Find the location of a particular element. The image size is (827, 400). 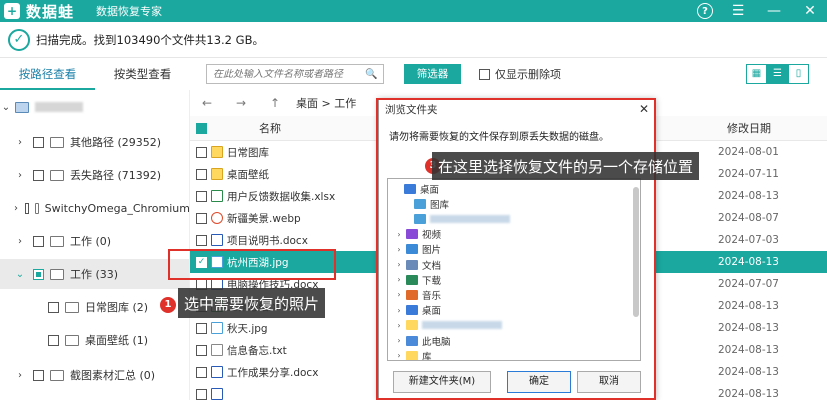

grid-view-icon: ▦ is located at coordinates (756, 74).